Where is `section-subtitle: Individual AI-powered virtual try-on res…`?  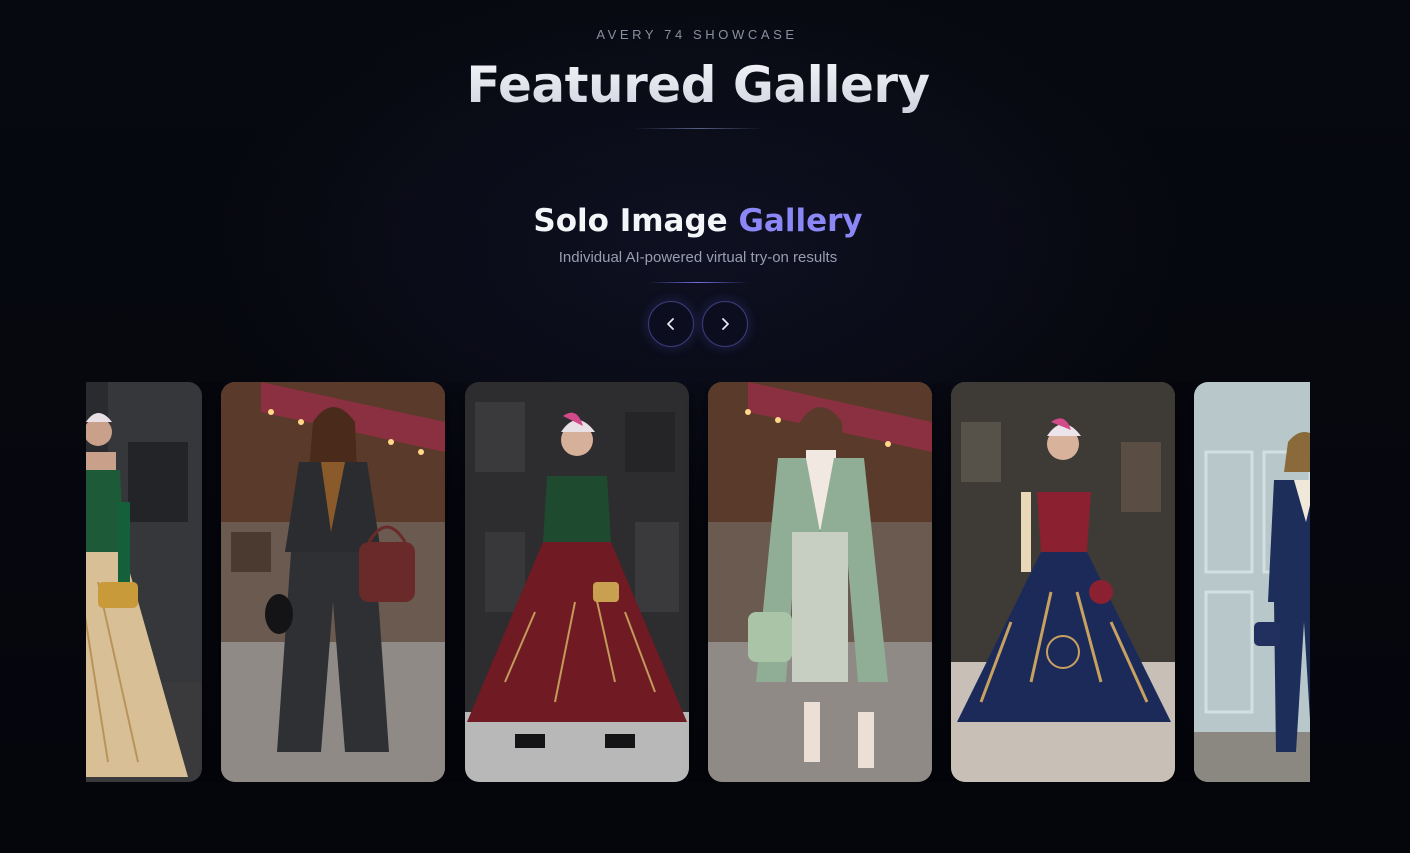
section-subtitle: Individual AI-powered virtual try-on res… is located at coordinates (698, 257).